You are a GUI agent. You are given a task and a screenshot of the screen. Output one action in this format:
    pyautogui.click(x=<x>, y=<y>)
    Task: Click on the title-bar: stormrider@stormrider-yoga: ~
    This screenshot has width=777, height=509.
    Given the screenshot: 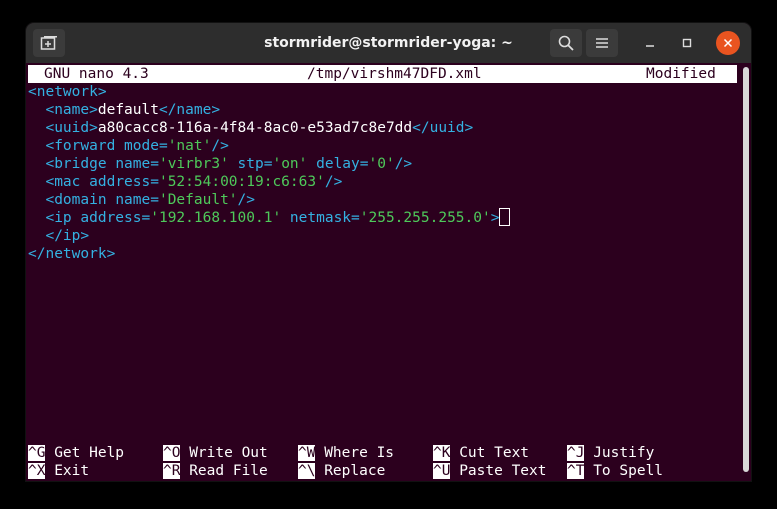 What is the action you would take?
    pyautogui.click(x=388, y=43)
    